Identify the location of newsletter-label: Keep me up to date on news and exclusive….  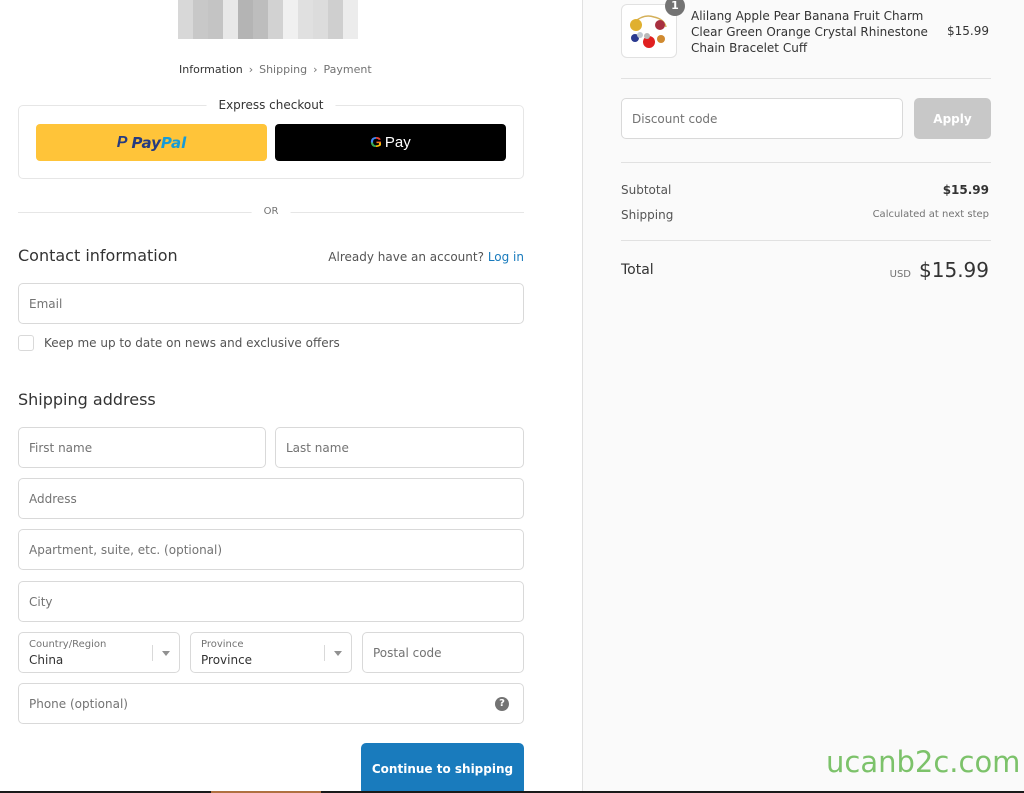
(192, 343).